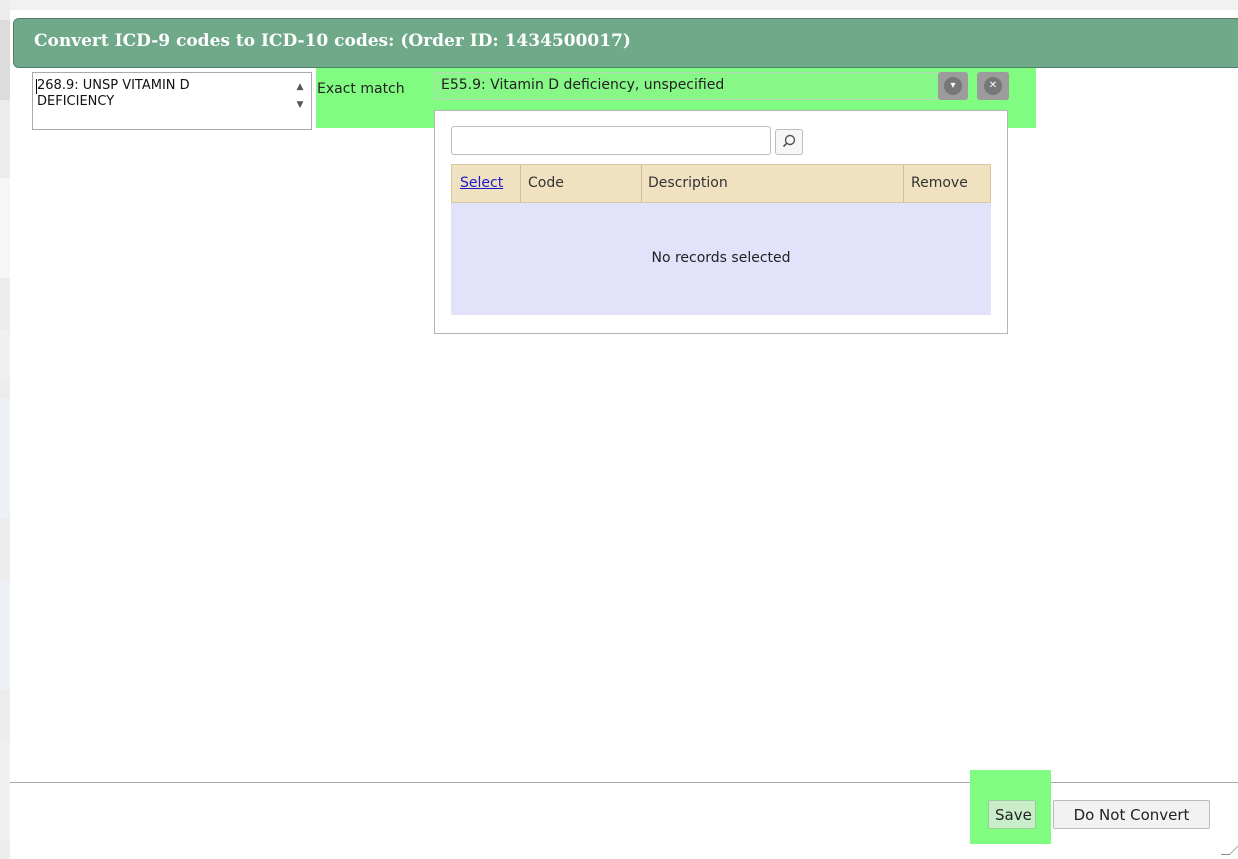  I want to click on table-body: No records selected, so click(721, 259).